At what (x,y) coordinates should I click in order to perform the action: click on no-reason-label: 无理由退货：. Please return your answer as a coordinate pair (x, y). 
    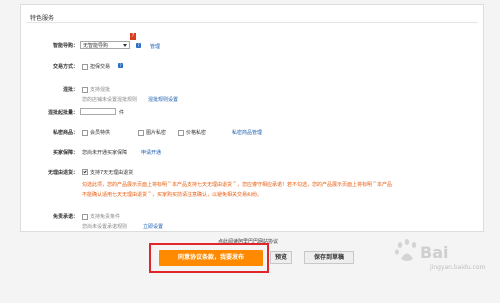
    Looking at the image, I should click on (62, 173).